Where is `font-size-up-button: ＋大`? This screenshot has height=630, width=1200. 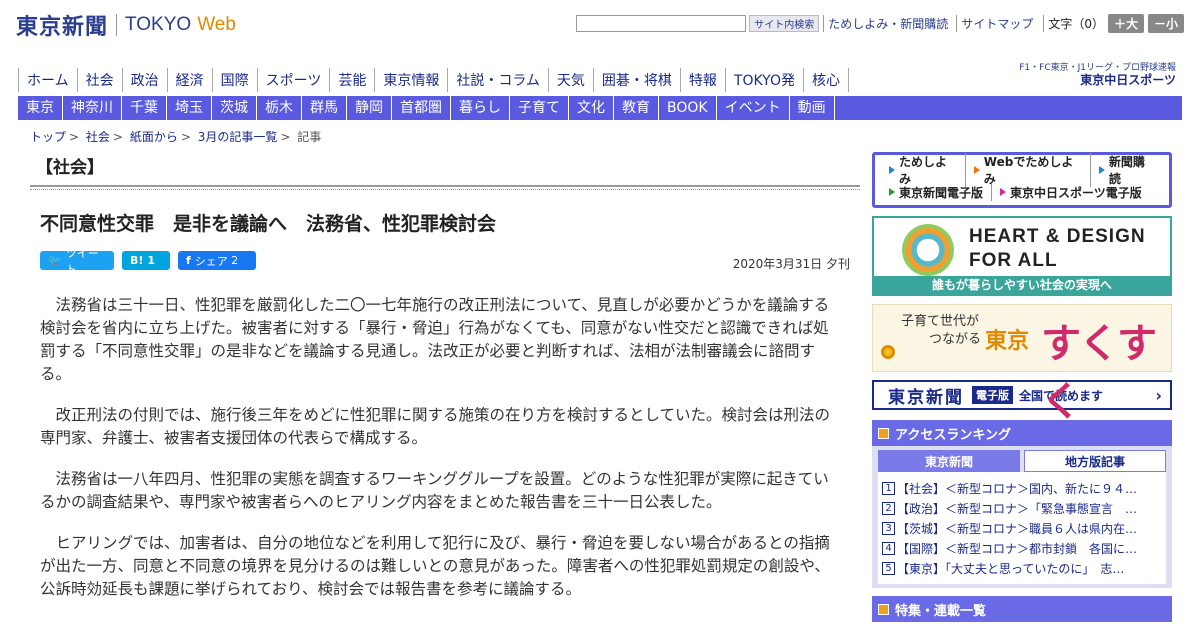
font-size-up-button: ＋大 is located at coordinates (1125, 23).